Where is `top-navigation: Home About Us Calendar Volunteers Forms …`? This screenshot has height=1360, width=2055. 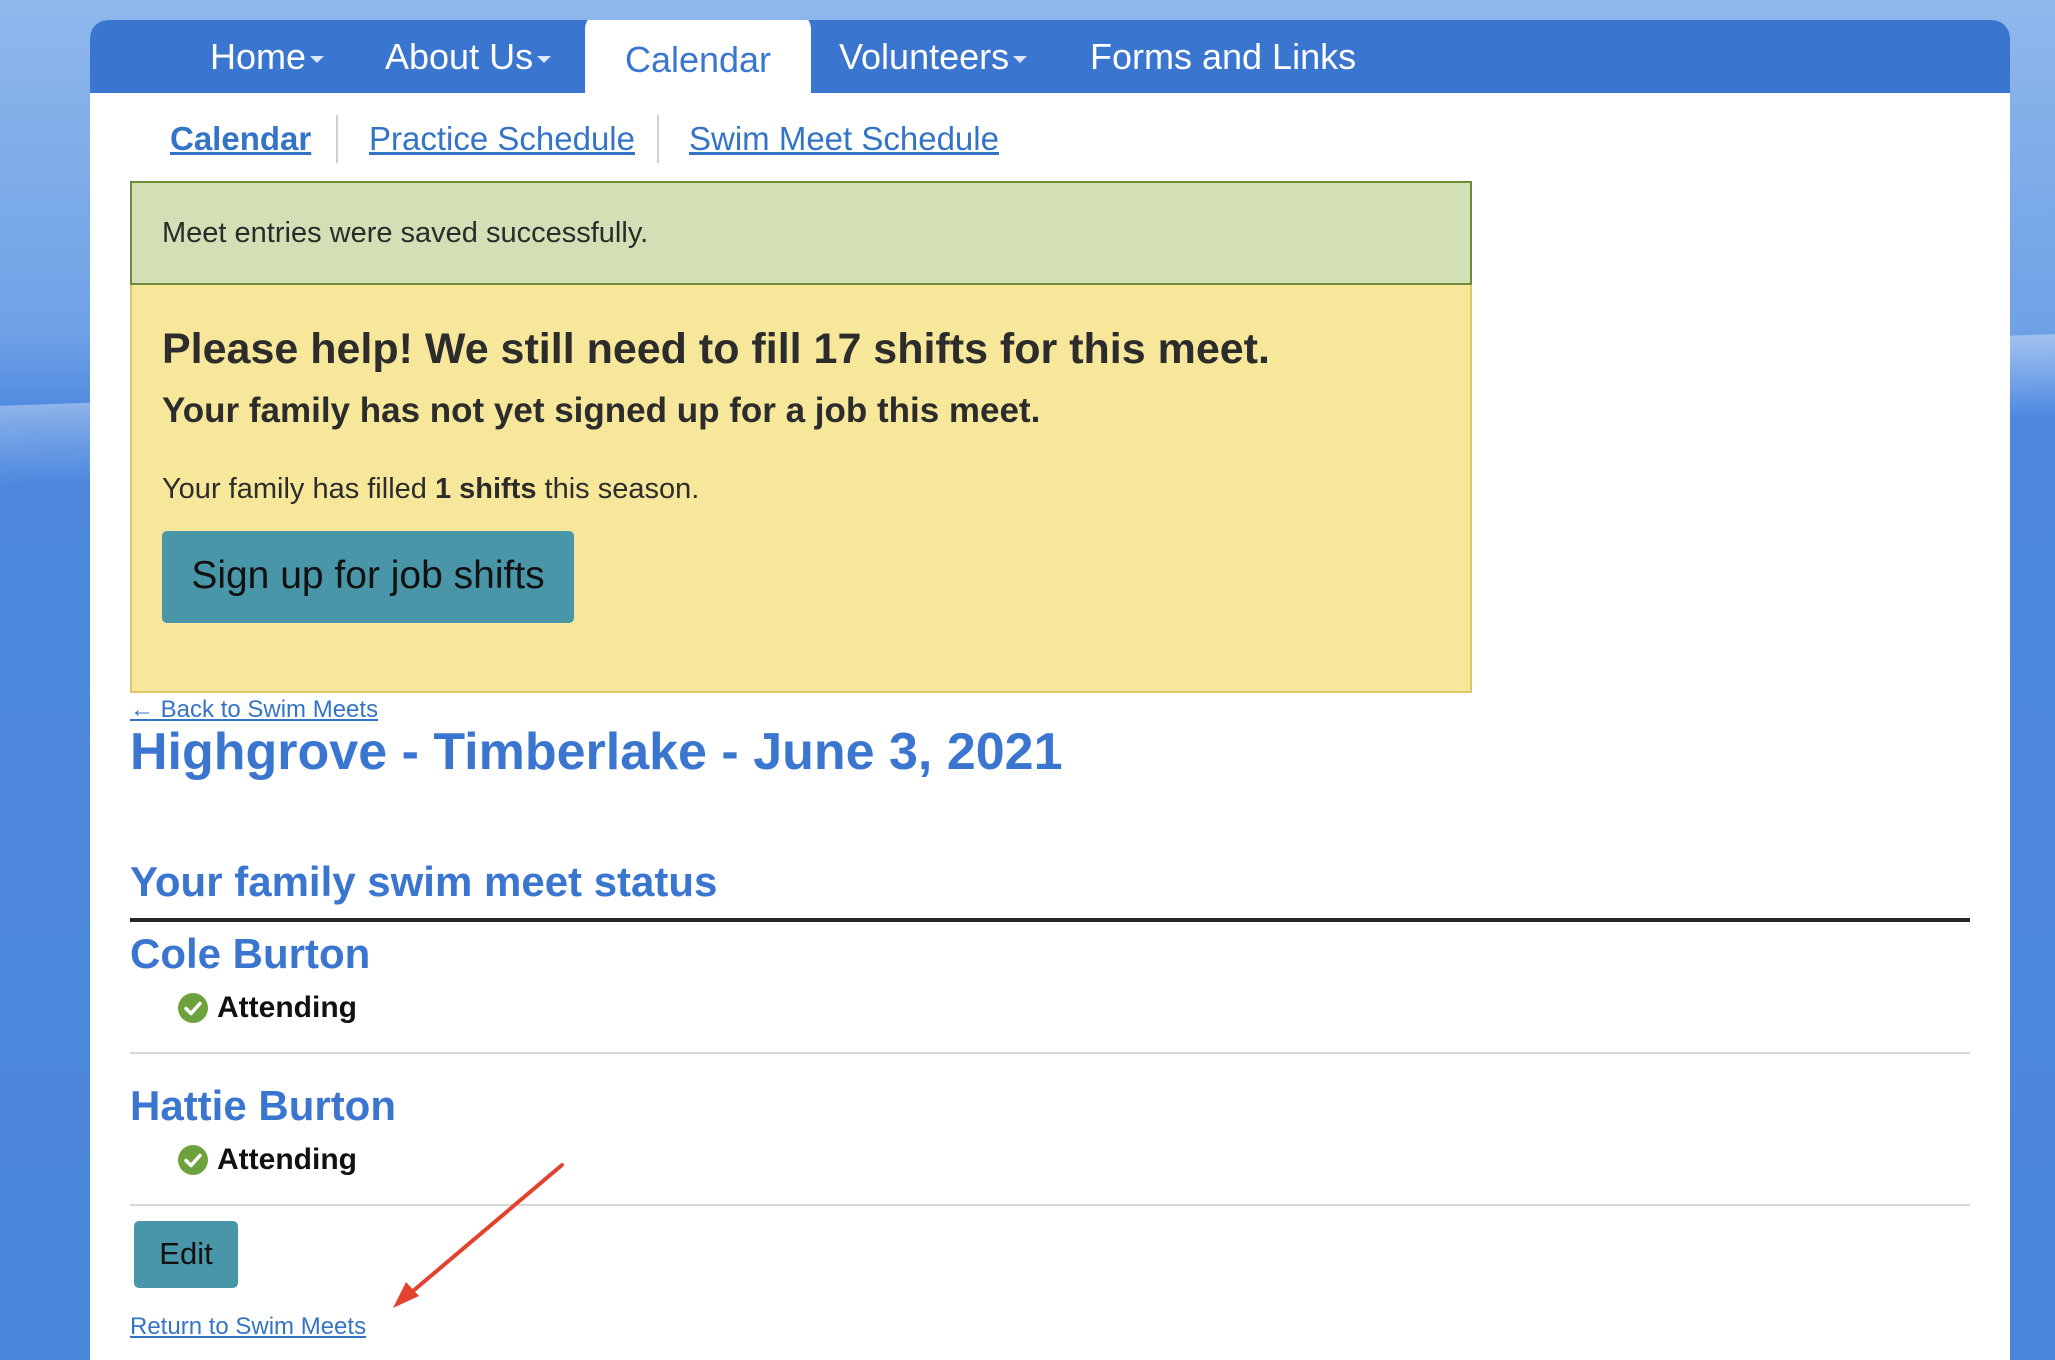
top-navigation: Home About Us Calendar Volunteers Forms … is located at coordinates (1050, 56).